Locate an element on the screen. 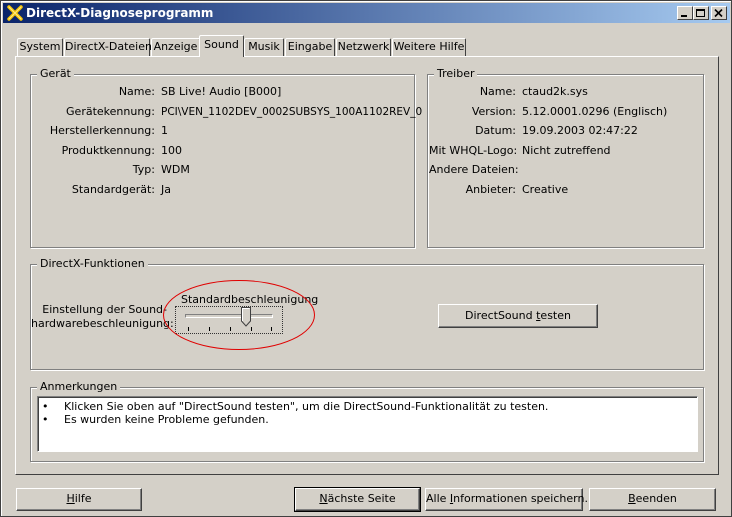  device-field-label: Typ: is located at coordinates (143, 169).